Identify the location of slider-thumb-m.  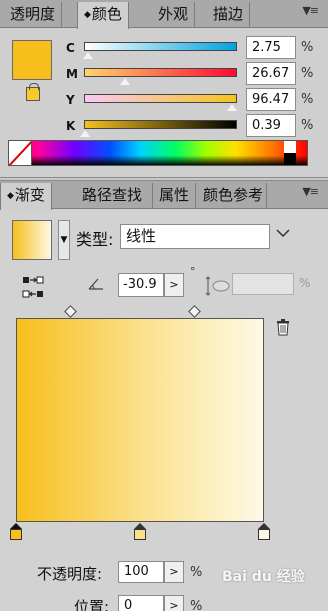
(124, 81).